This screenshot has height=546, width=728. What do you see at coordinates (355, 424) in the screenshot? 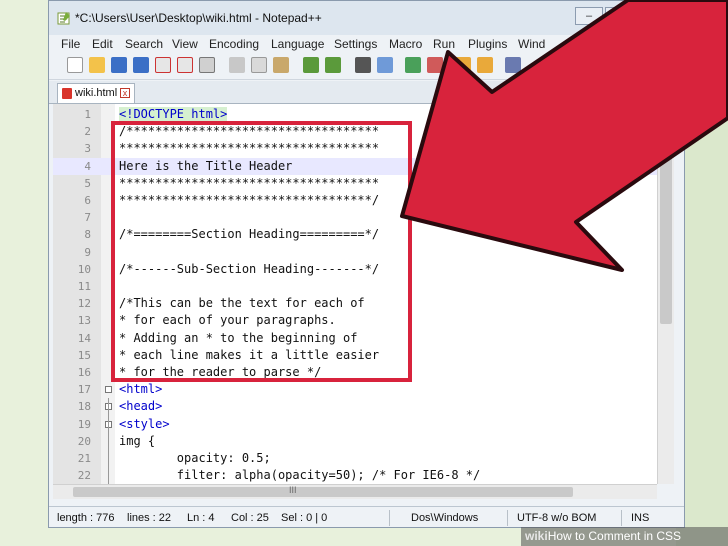
I see `code-line: 19 <style>` at bounding box center [355, 424].